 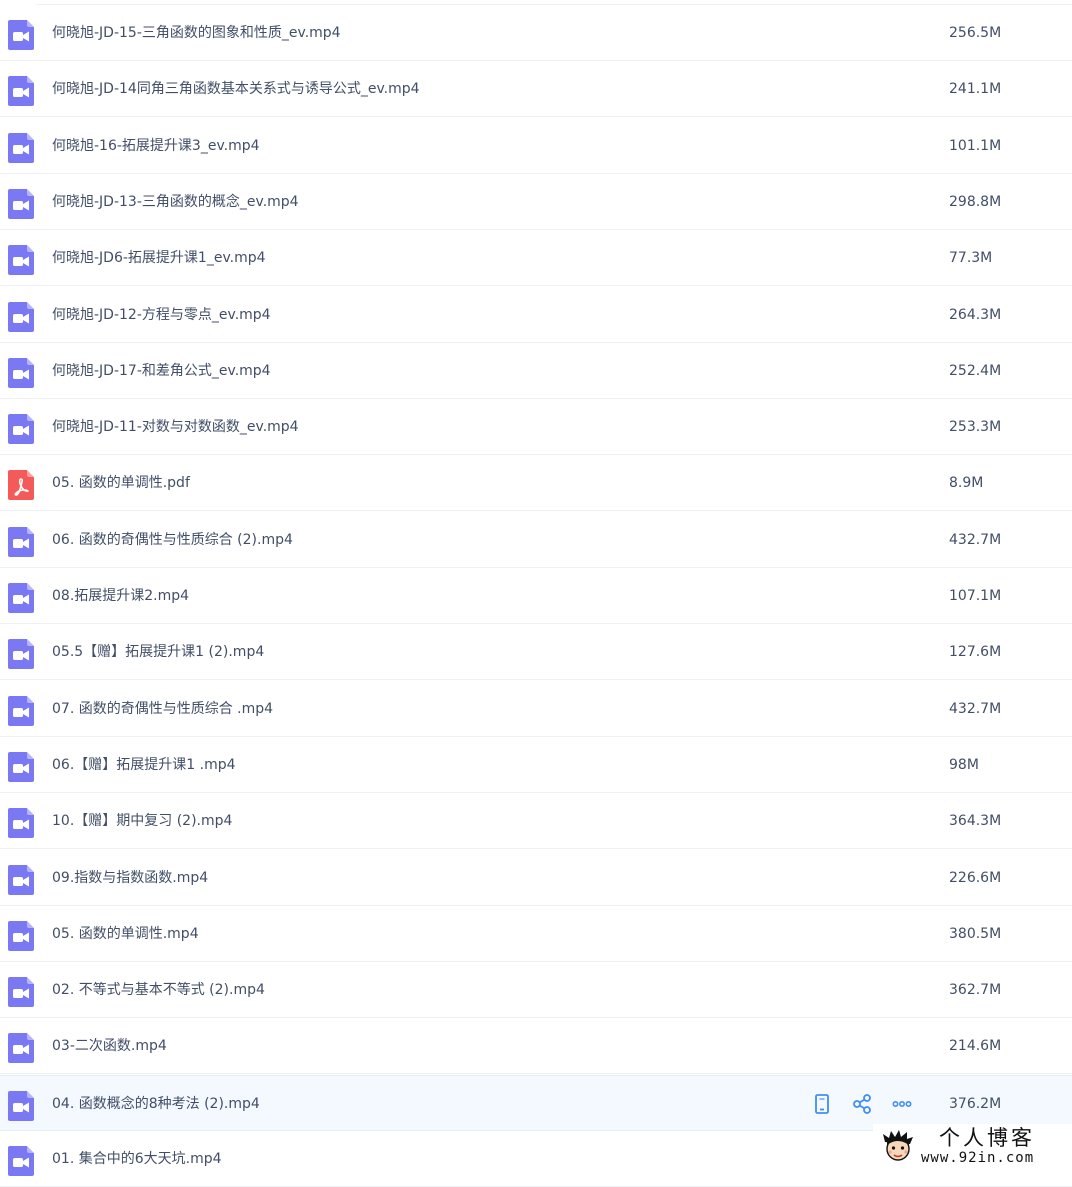 What do you see at coordinates (971, 258) in the screenshot?
I see `file-size: 77.3M` at bounding box center [971, 258].